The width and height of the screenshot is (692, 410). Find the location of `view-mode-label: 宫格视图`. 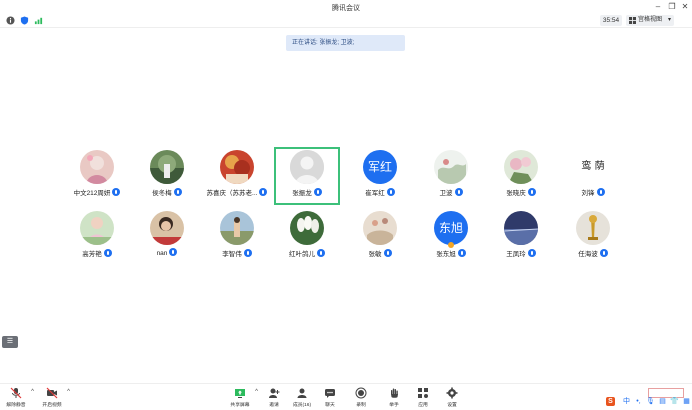

view-mode-label: 宫格视图 is located at coordinates (650, 20).